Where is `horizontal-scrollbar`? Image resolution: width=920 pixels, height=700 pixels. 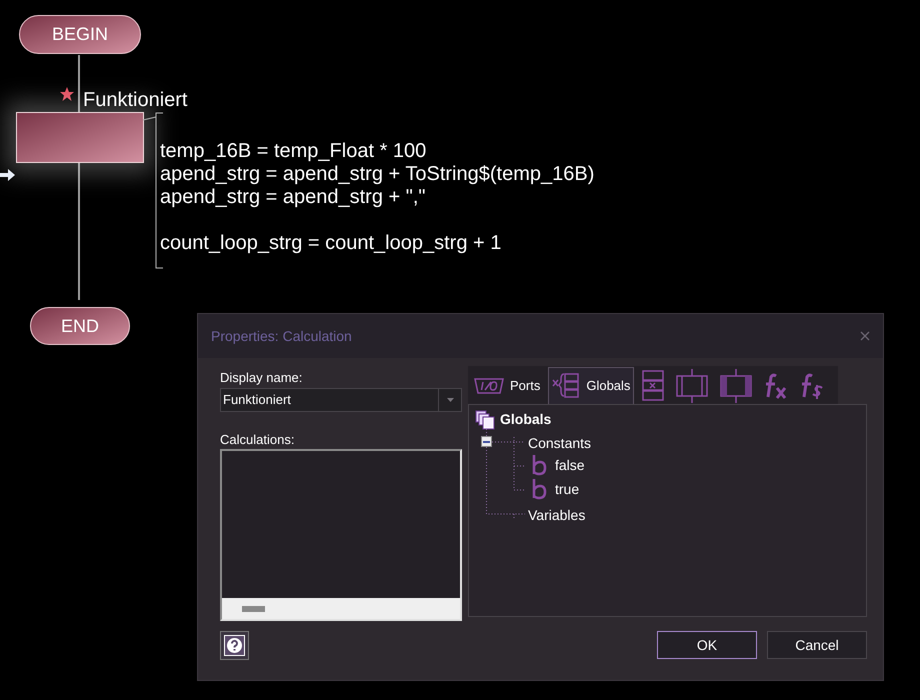
horizontal-scrollbar is located at coordinates (341, 608).